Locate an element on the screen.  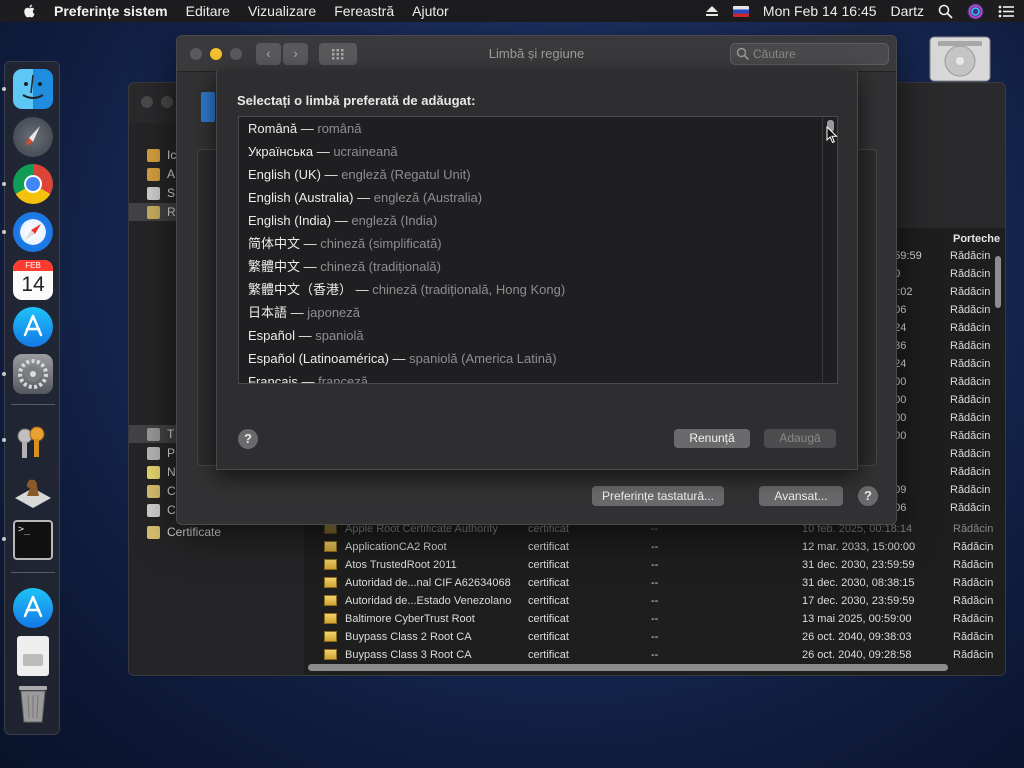
trash-icon is located at coordinates (33, 702).